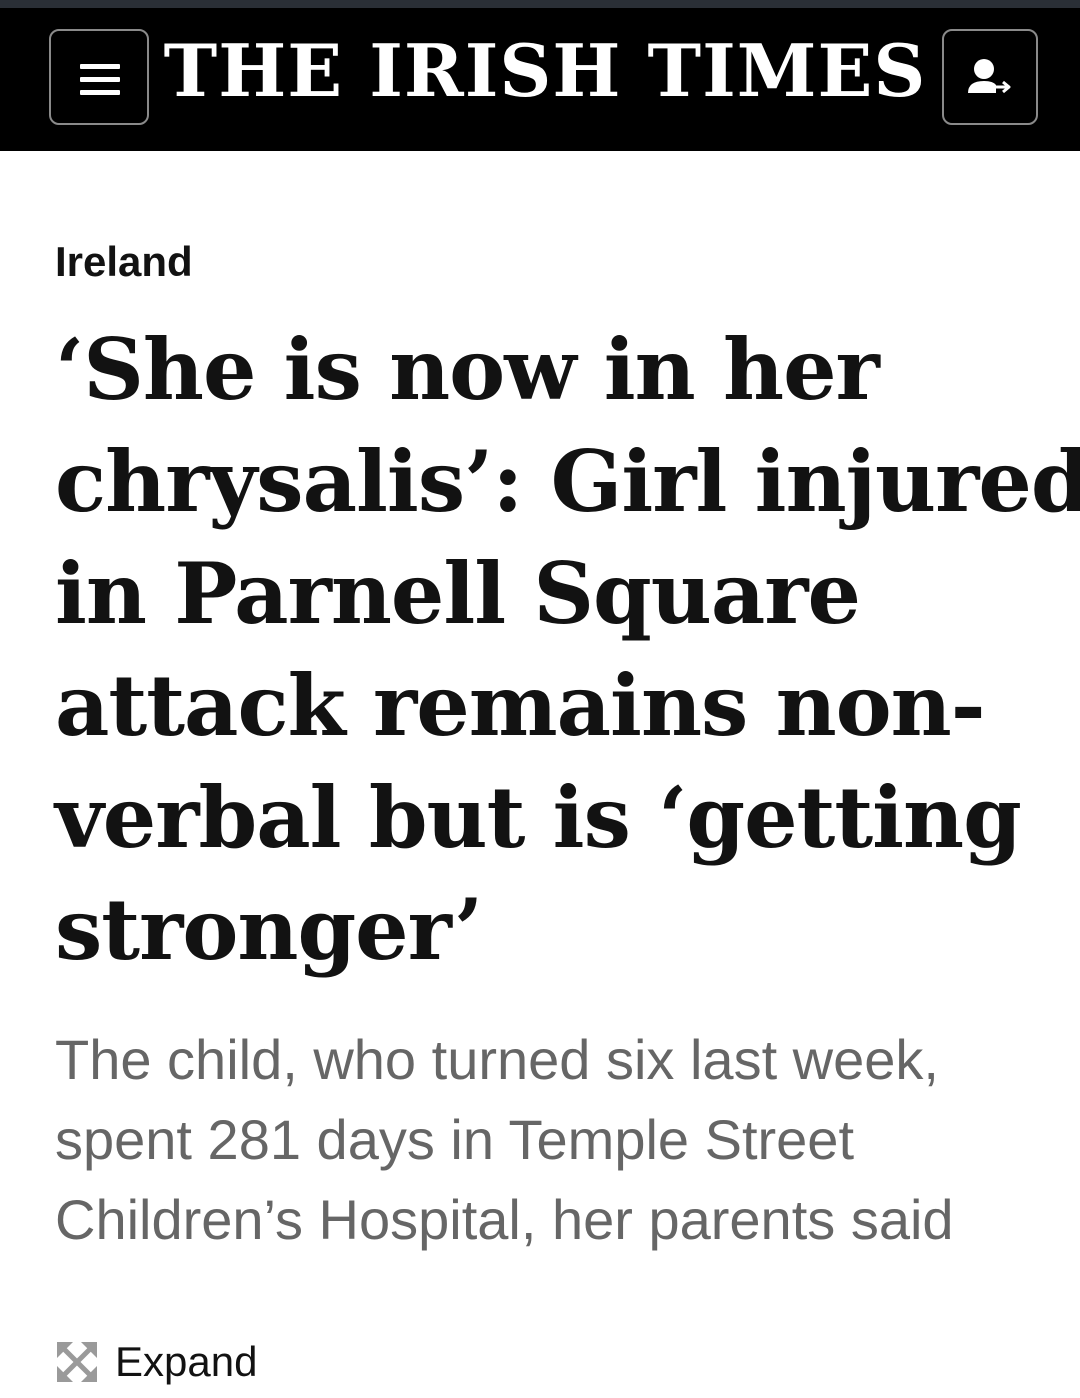 The width and height of the screenshot is (1080, 1398). Describe the element at coordinates (269, 929) in the screenshot. I see `headline-line: stronger’` at that location.